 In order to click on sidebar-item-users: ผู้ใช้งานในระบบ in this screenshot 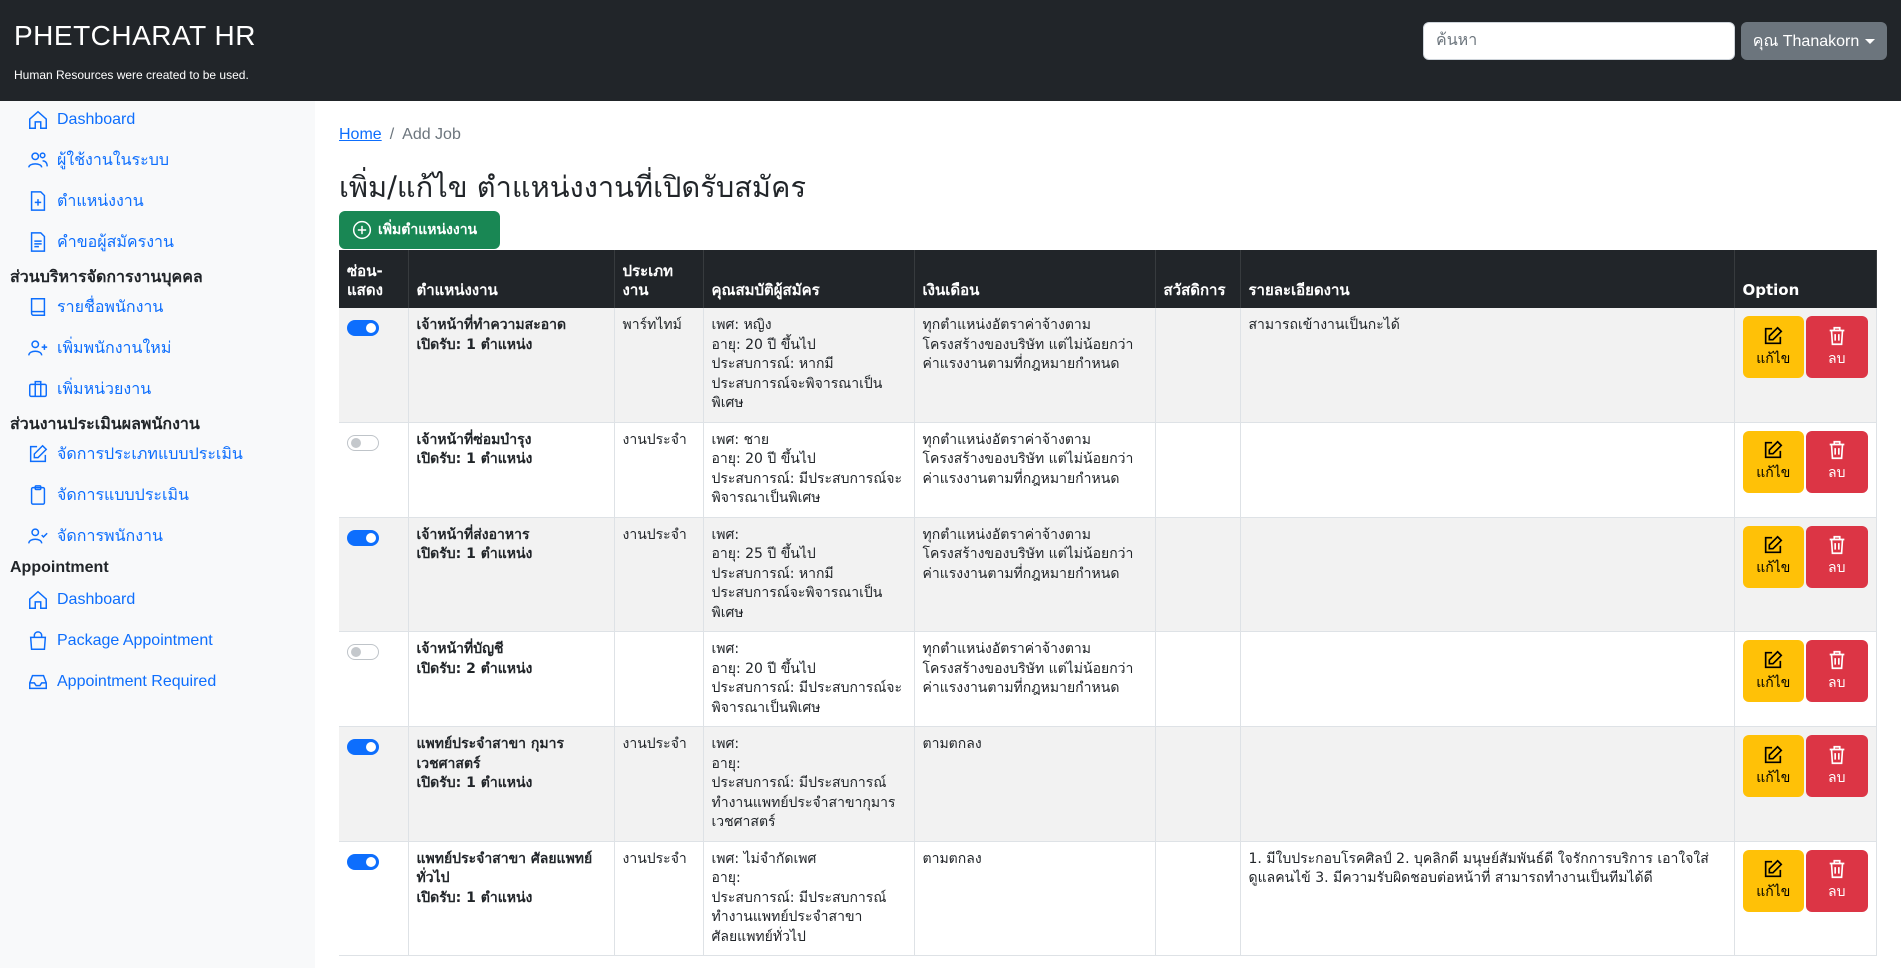, I will do `click(98, 160)`.